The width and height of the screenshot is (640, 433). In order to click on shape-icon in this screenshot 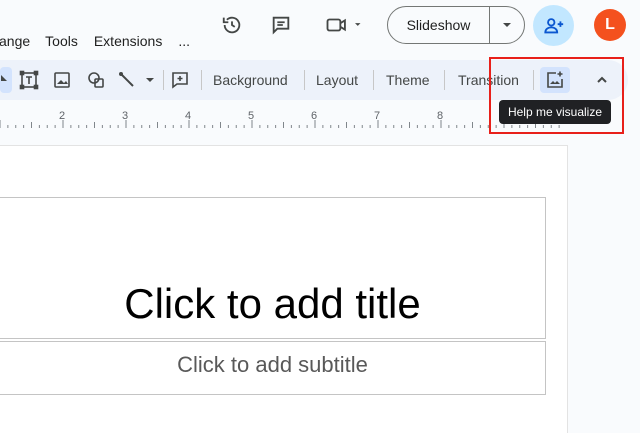, I will do `click(96, 80)`.